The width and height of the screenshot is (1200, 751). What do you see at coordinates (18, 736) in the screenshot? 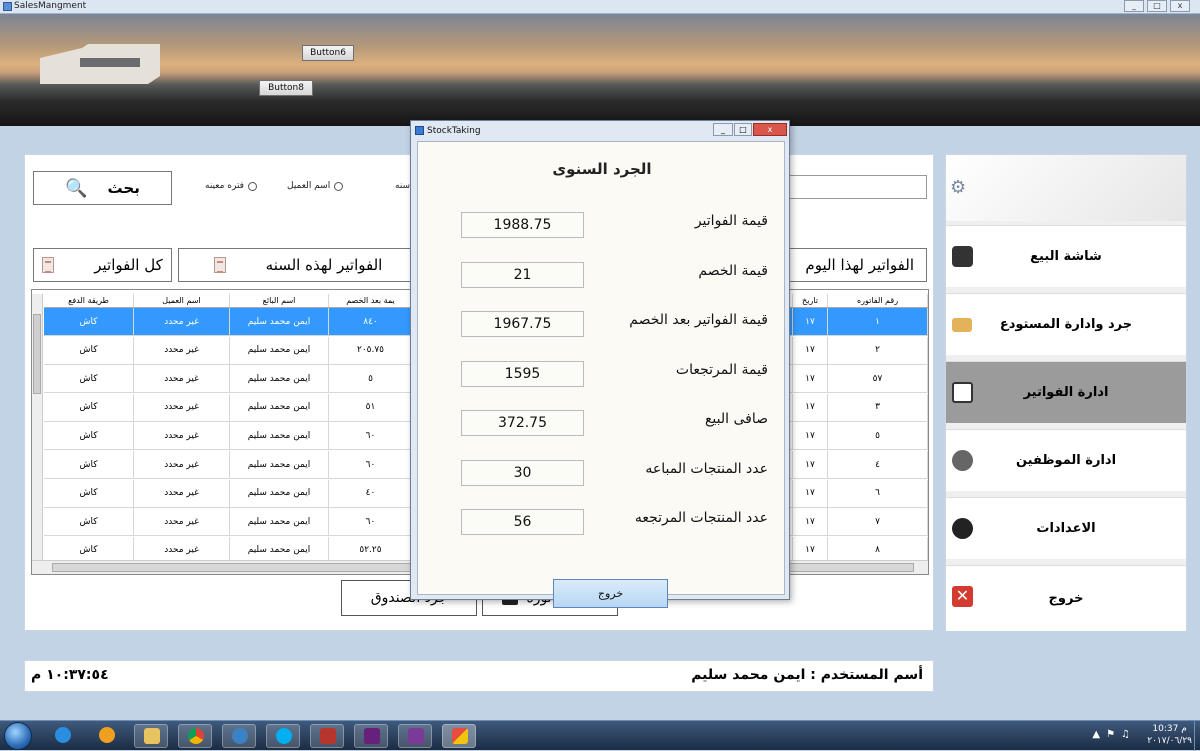
I see `start-button` at bounding box center [18, 736].